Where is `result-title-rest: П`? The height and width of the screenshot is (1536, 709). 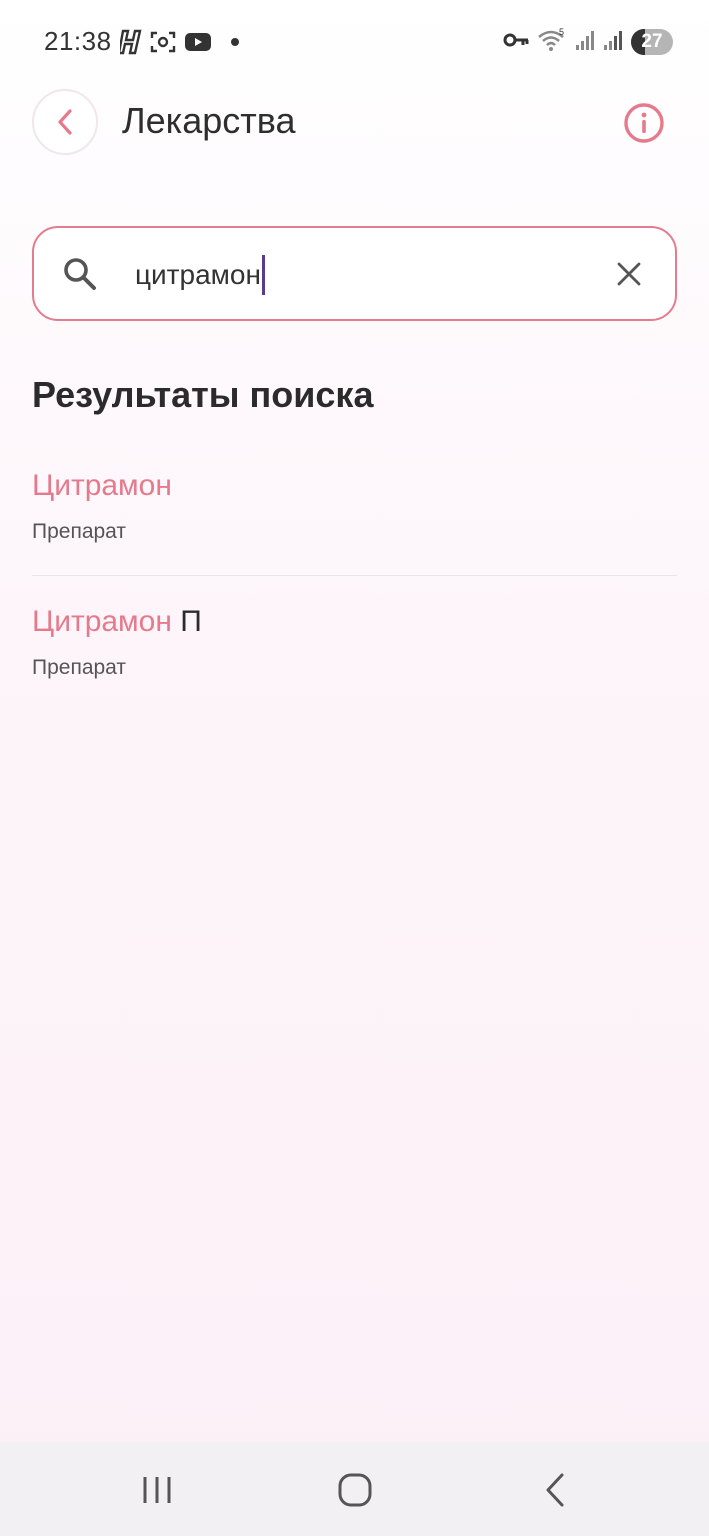 result-title-rest: П is located at coordinates (186, 621).